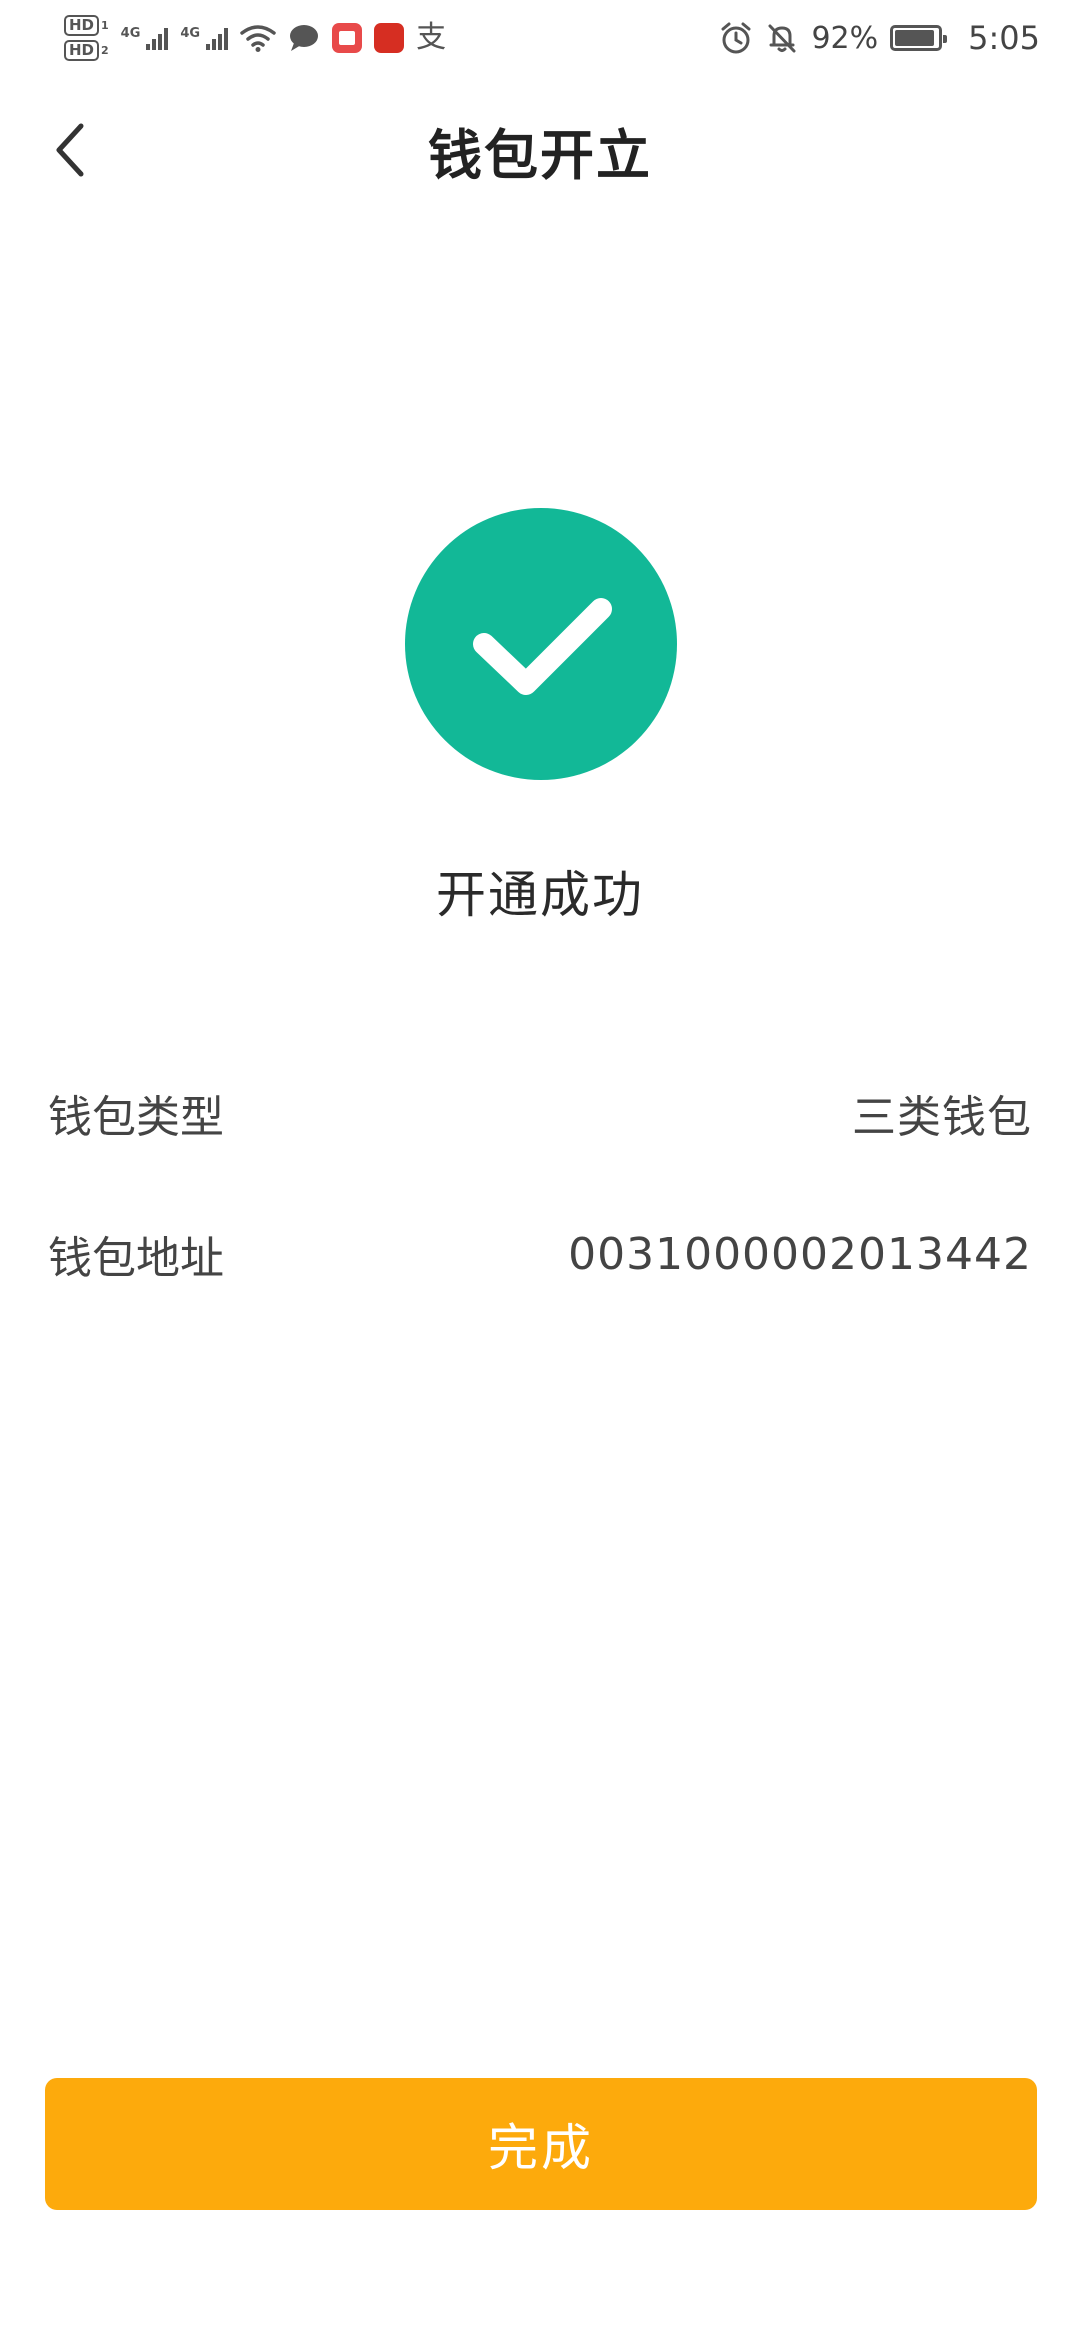 This screenshot has height=2340, width=1080. What do you see at coordinates (136, 1258) in the screenshot?
I see `wallet-address-label: 钱包地址` at bounding box center [136, 1258].